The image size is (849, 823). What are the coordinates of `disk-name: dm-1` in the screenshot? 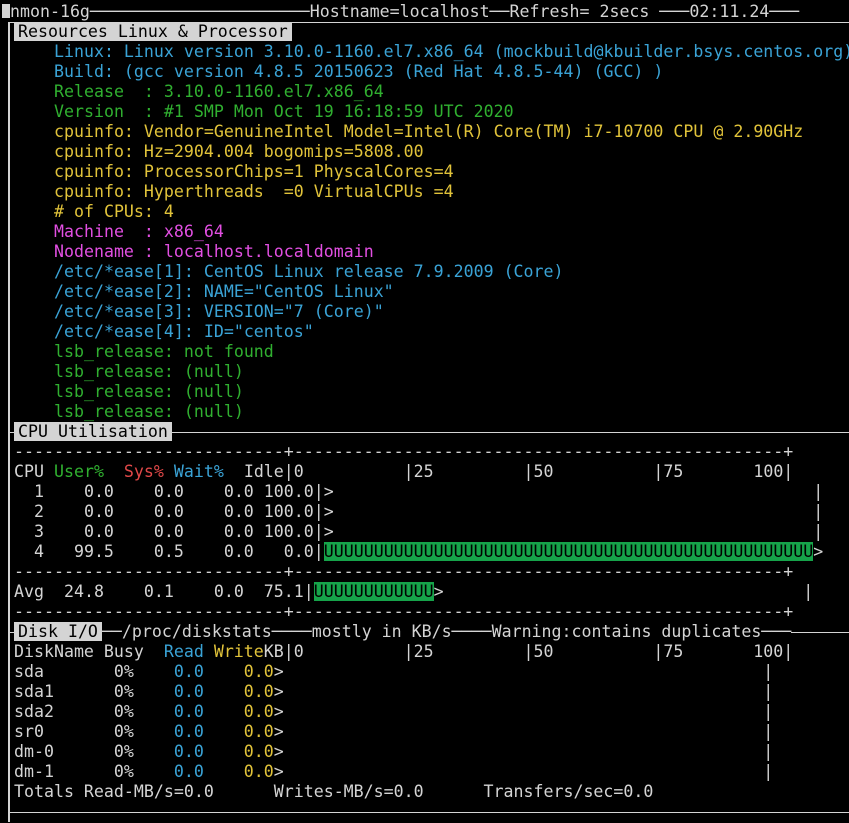 It's located at (54, 771).